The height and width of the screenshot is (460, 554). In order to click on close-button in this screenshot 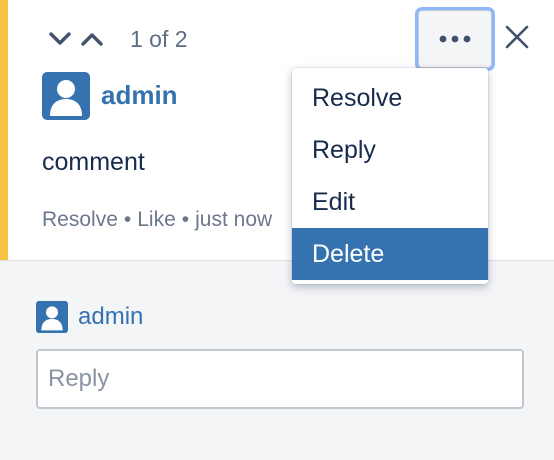, I will do `click(517, 37)`.